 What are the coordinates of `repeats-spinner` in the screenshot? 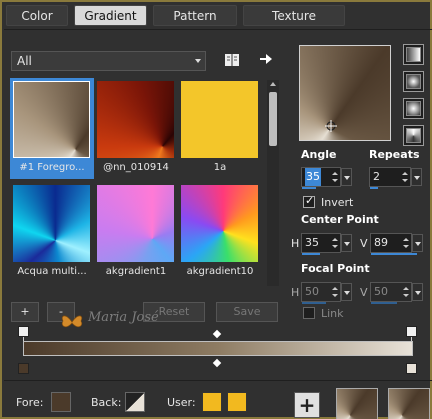 It's located at (405, 177).